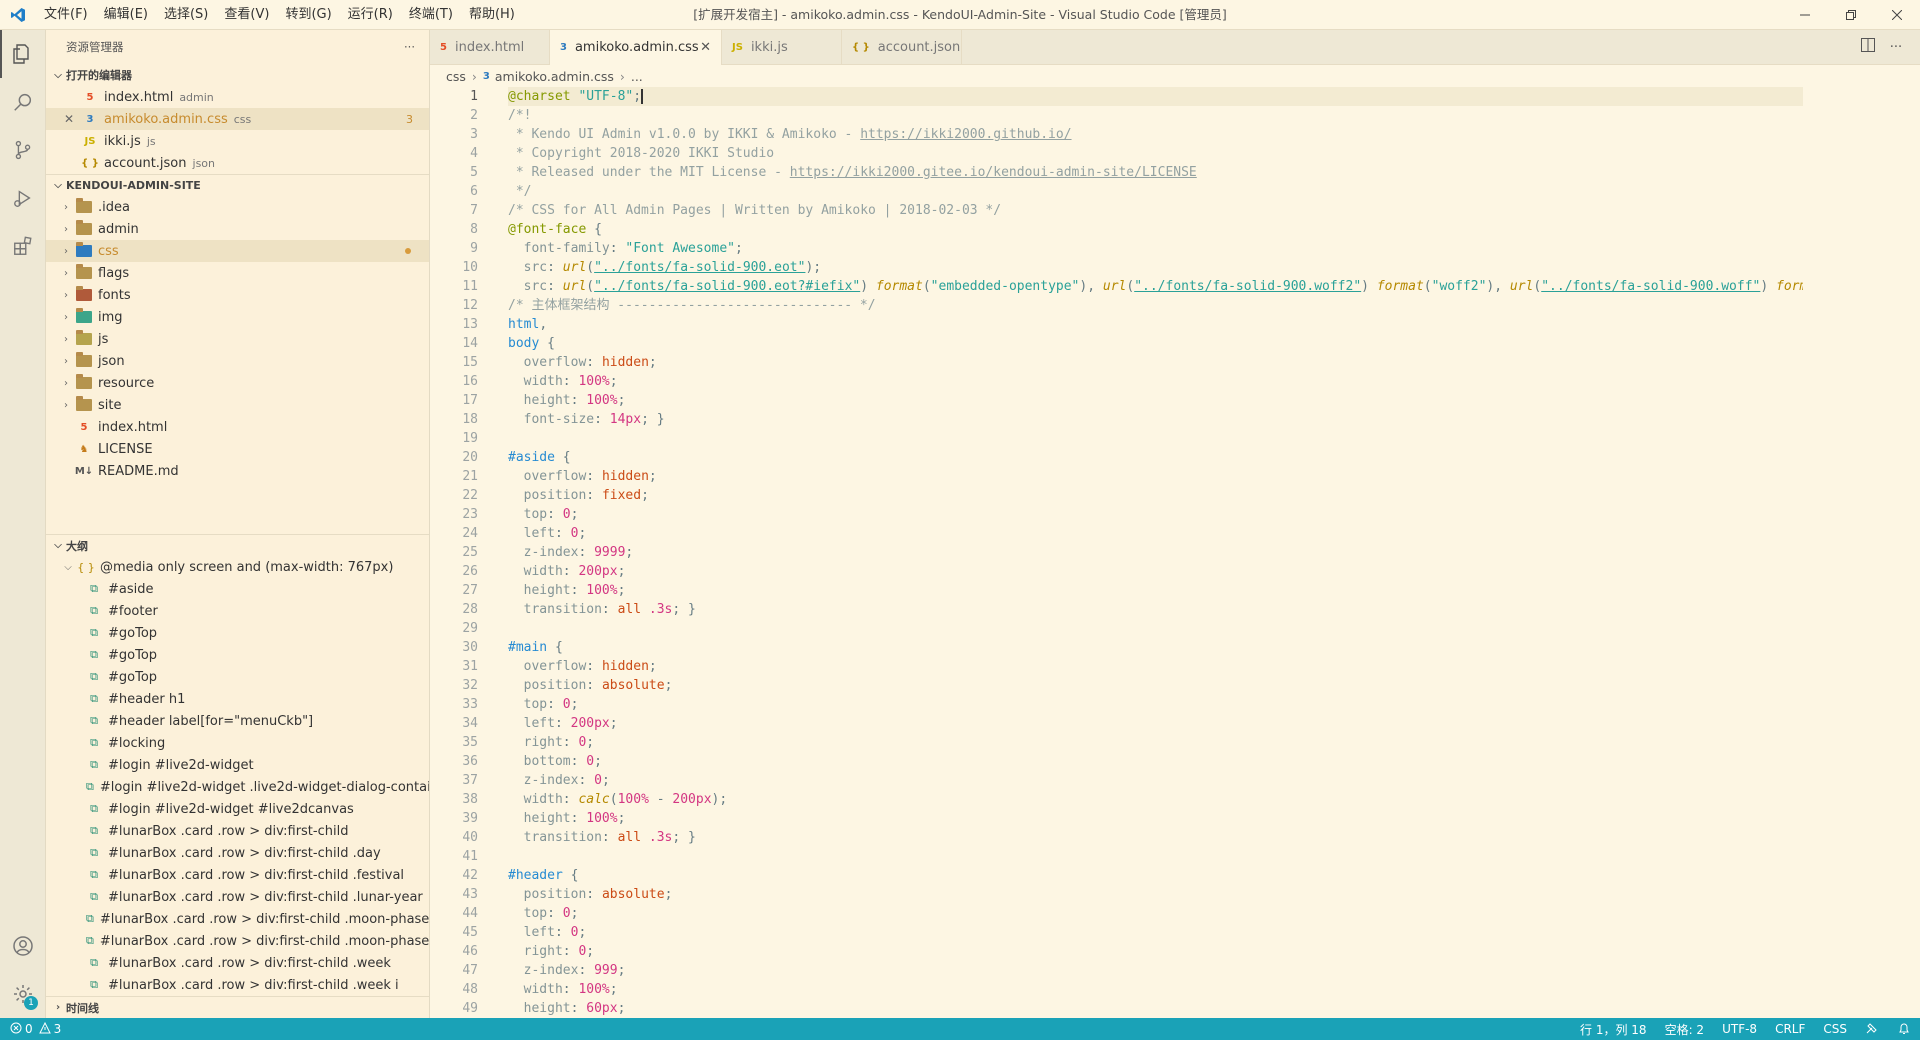 The image size is (1920, 1040). I want to click on open-editor-item: { } account.json json, so click(237, 163).